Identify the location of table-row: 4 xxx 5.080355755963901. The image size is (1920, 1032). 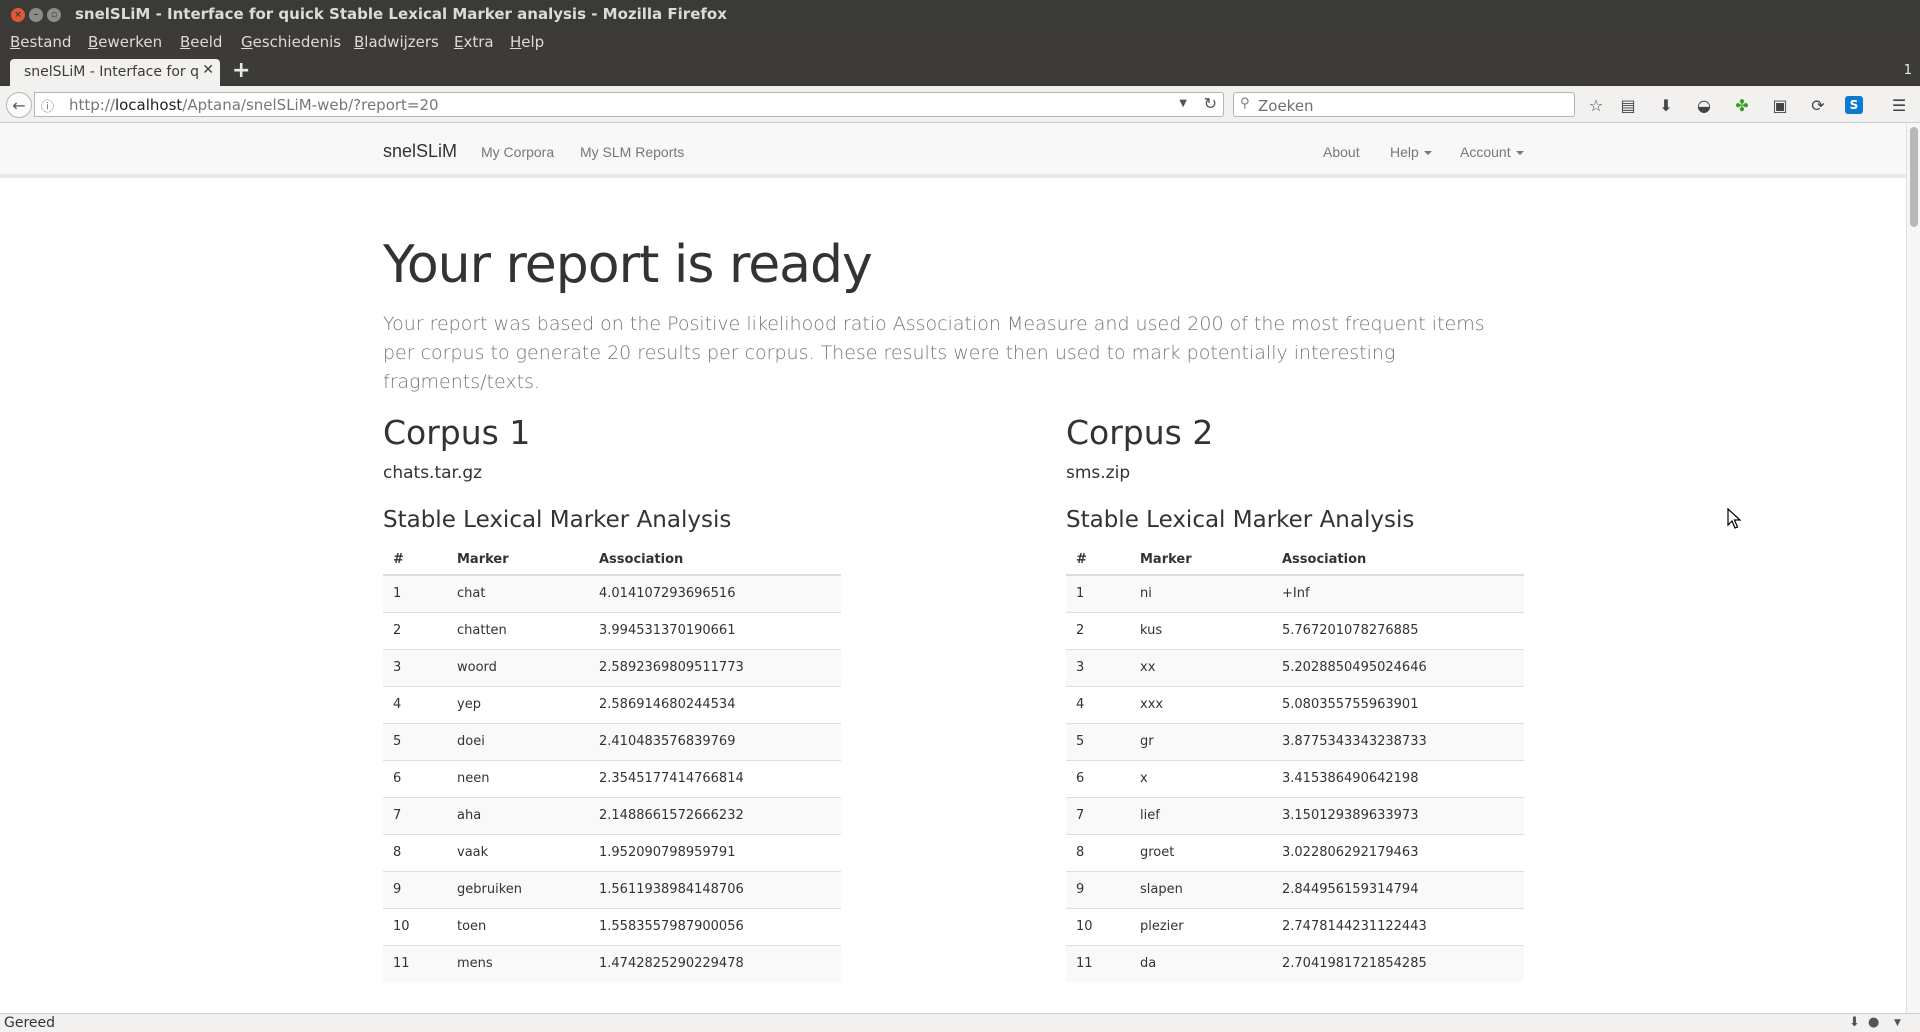
(1295, 704).